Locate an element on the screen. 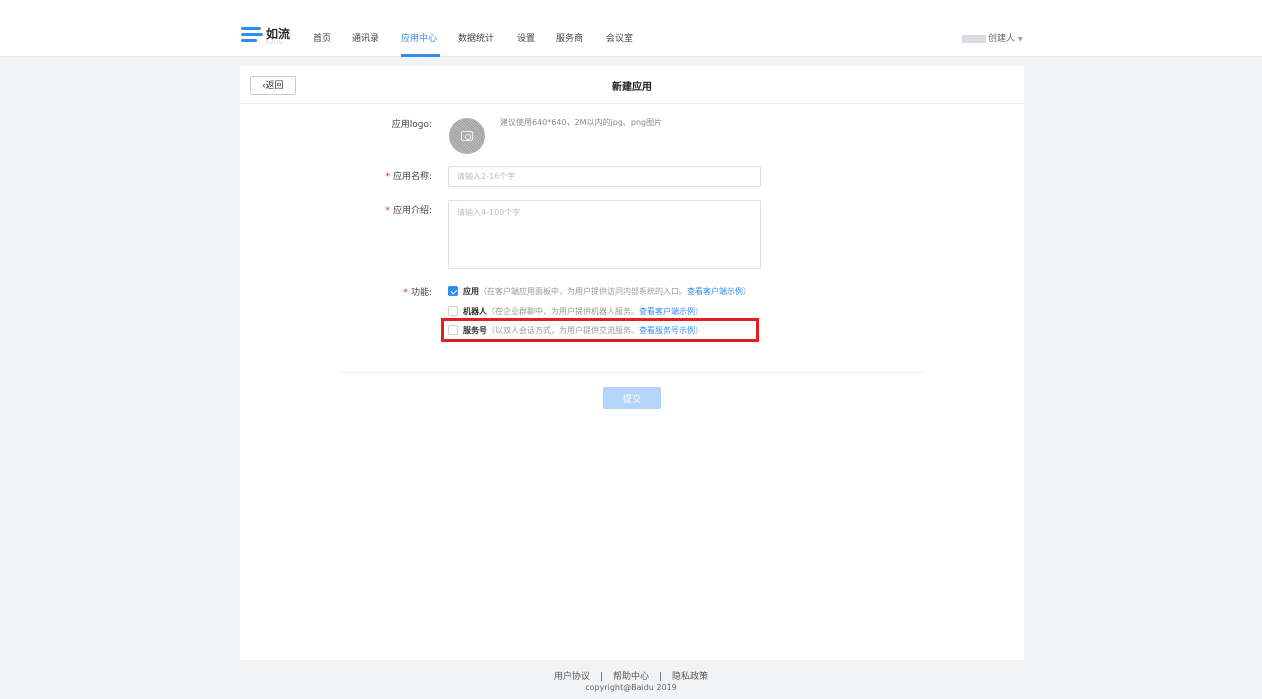 The width and height of the screenshot is (1262, 699). user-agreement-link: 用户协议 is located at coordinates (572, 677).